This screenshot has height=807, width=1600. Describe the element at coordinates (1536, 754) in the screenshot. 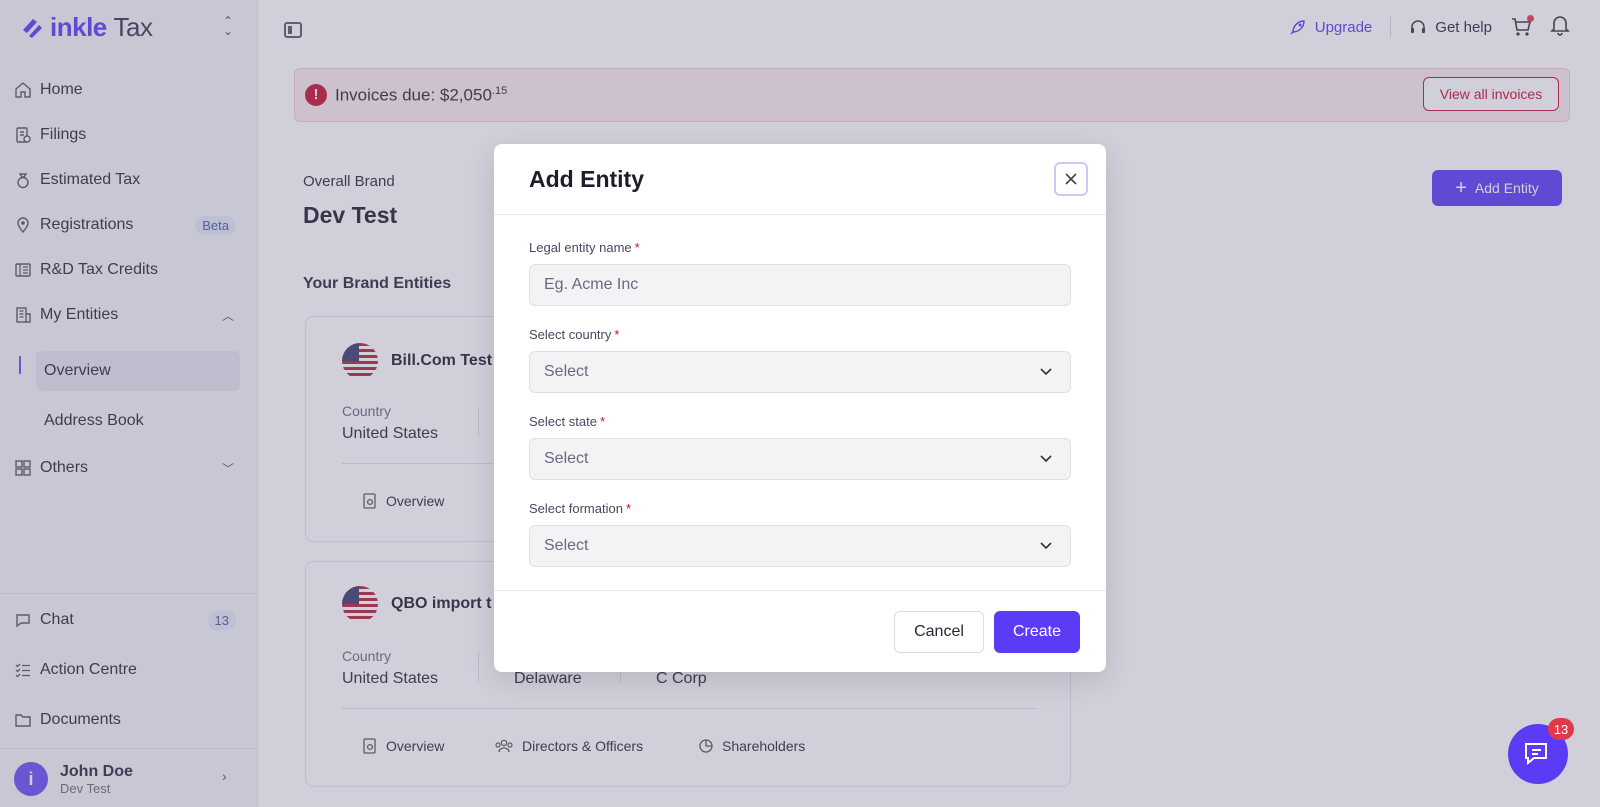

I see `chat-bubble-icon` at that location.